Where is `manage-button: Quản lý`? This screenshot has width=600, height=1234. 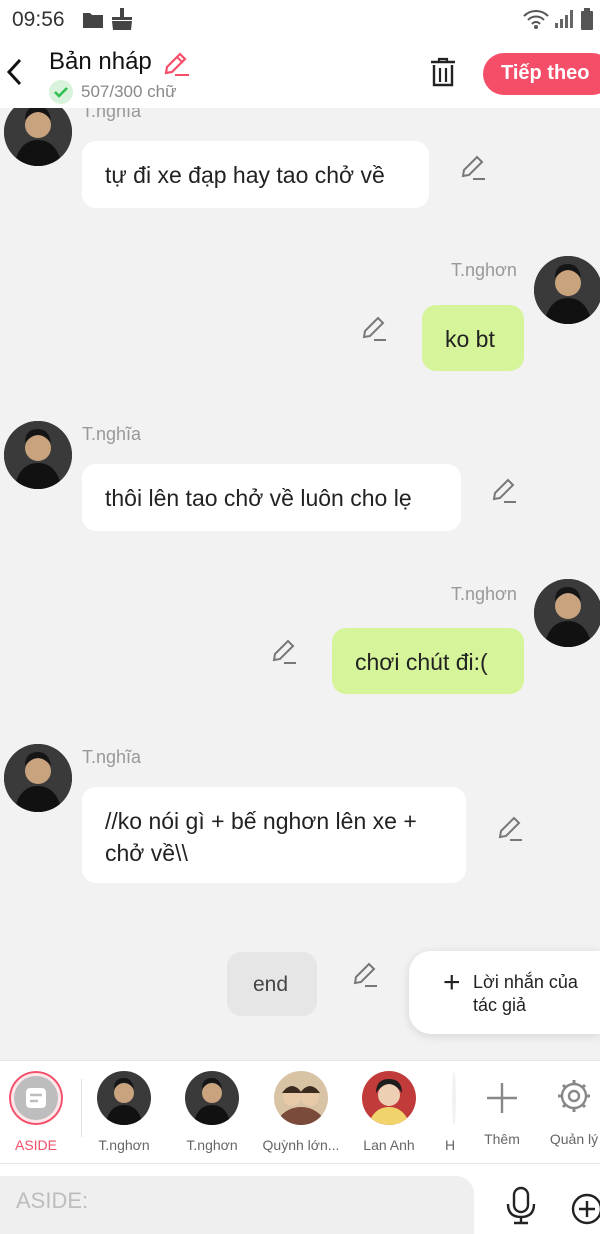 manage-button: Quản lý is located at coordinates (567, 1109).